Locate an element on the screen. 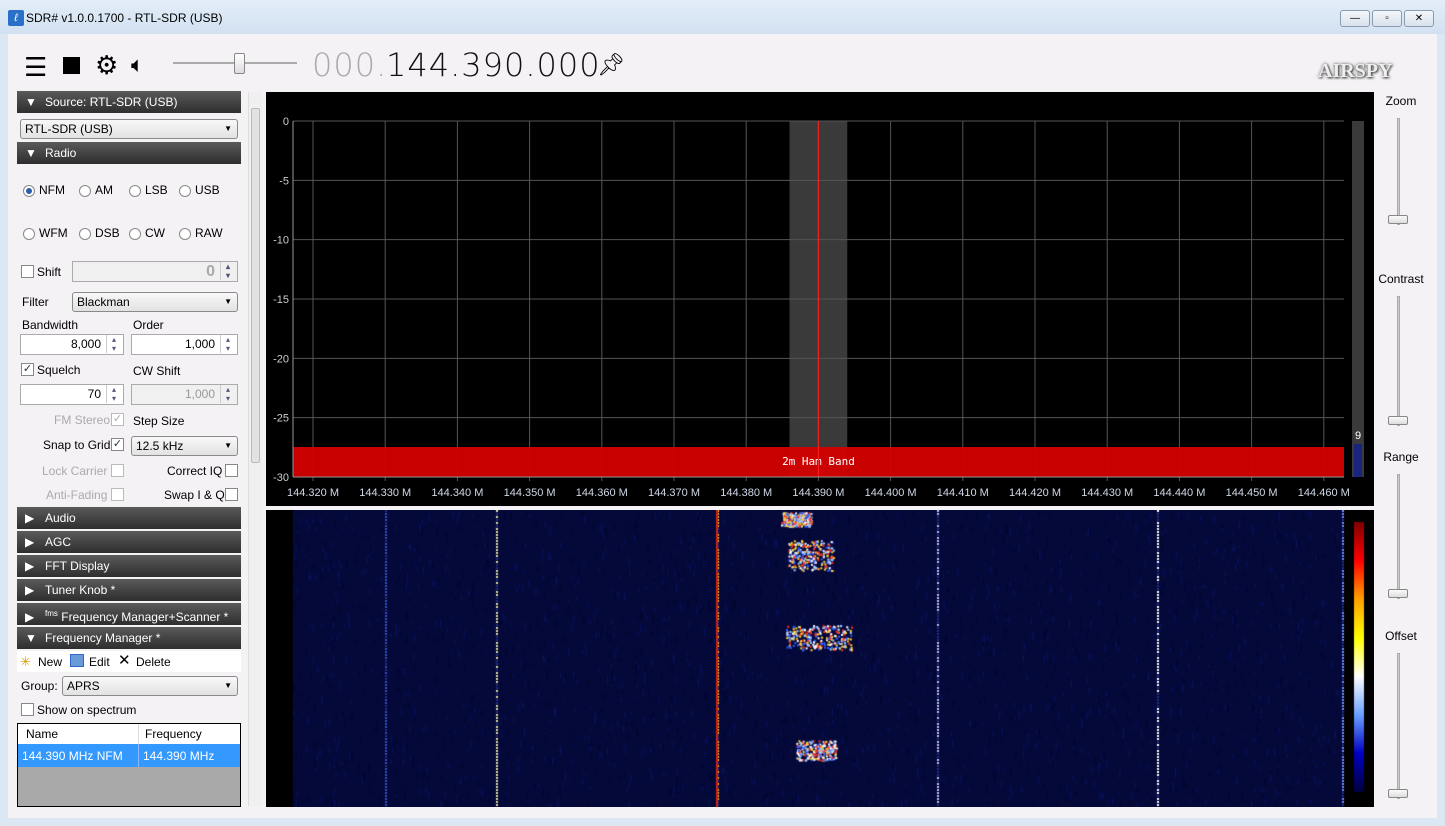 Image resolution: width=1445 pixels, height=826 pixels. mode-radio-dsb: DSB is located at coordinates (99, 233).